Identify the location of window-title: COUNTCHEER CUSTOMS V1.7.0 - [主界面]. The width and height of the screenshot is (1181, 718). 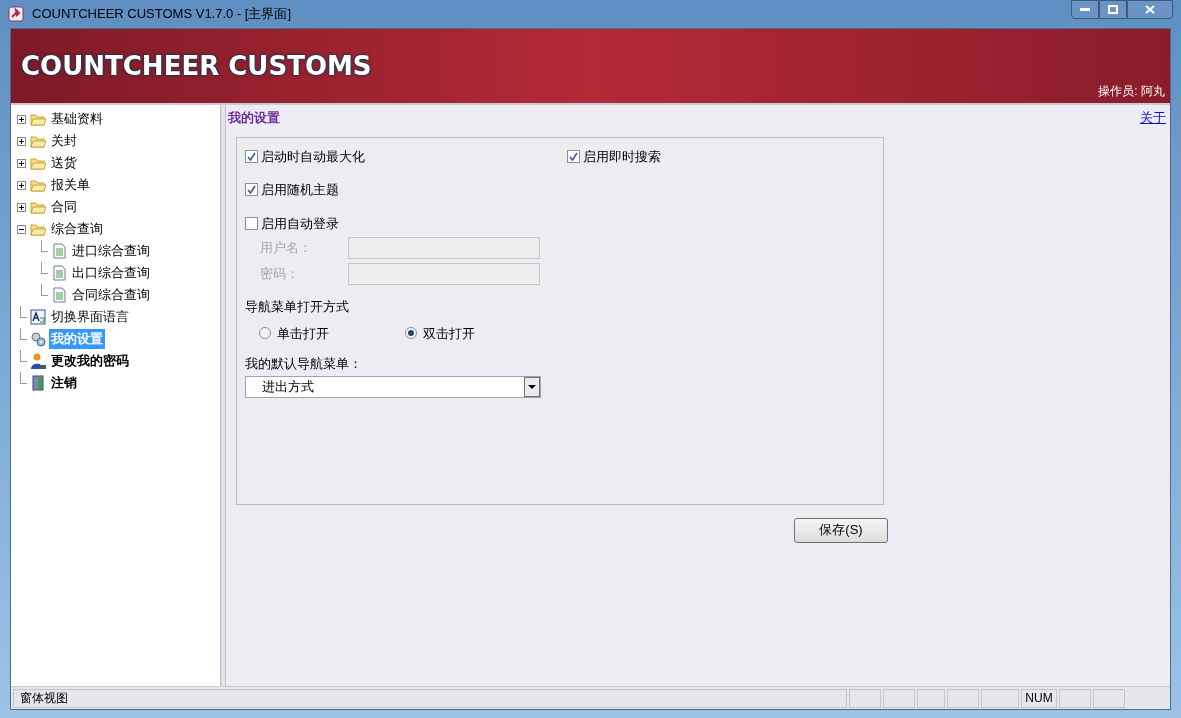
(162, 14).